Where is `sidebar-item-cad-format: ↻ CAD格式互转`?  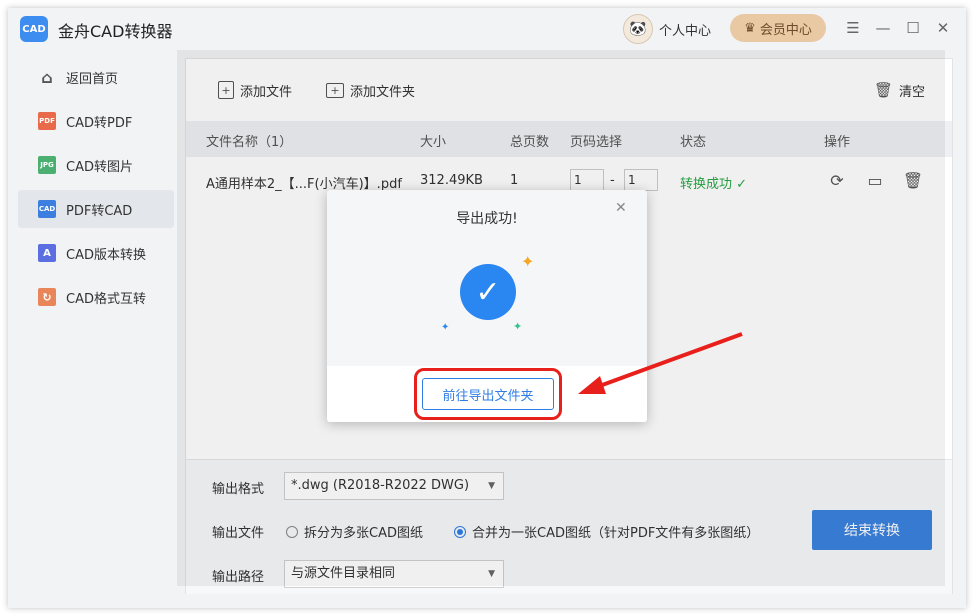
sidebar-item-cad-format: ↻ CAD格式互转 is located at coordinates (96, 297).